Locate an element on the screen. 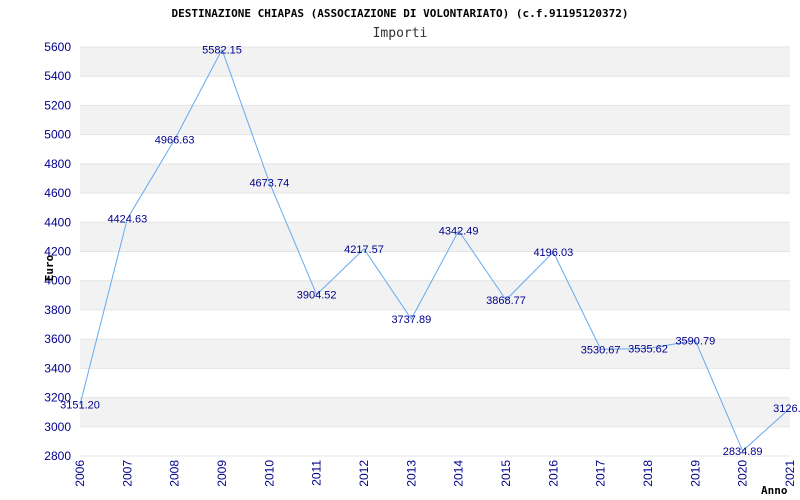  x-tick-label: 2015 is located at coordinates (506, 473).